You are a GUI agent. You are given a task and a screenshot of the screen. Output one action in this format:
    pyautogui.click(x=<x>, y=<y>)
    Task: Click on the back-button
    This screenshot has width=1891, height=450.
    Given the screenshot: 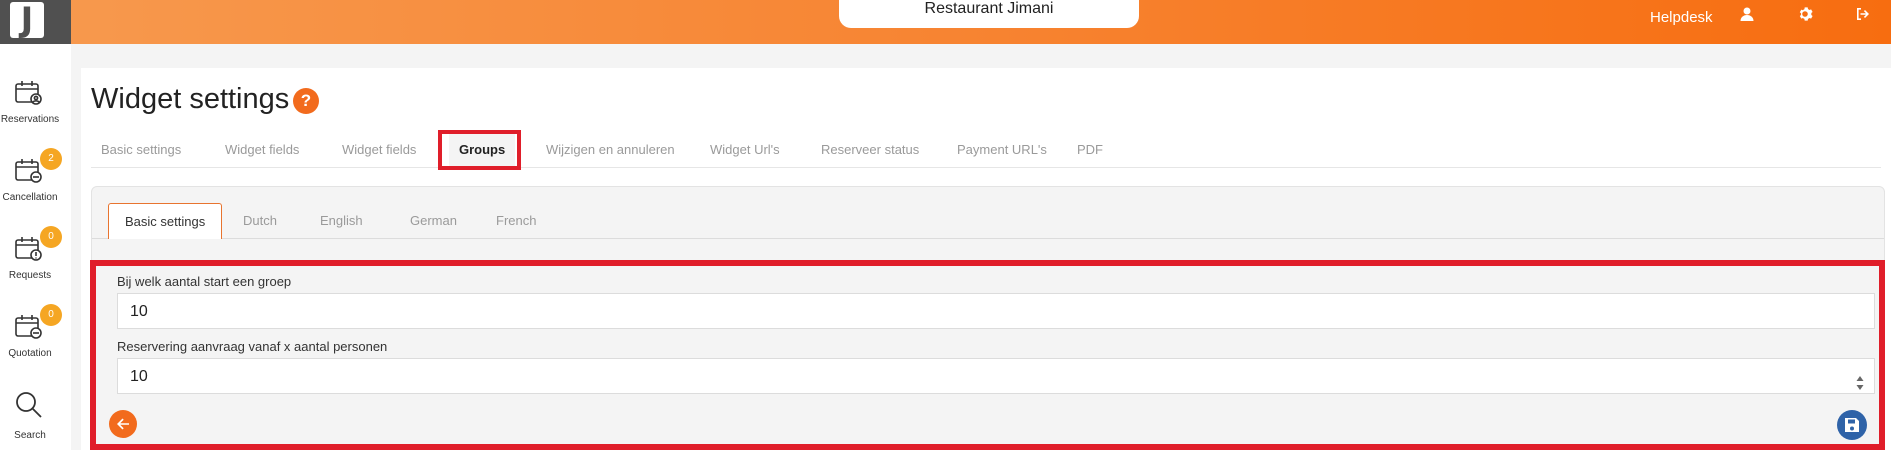 What is the action you would take?
    pyautogui.click(x=123, y=424)
    